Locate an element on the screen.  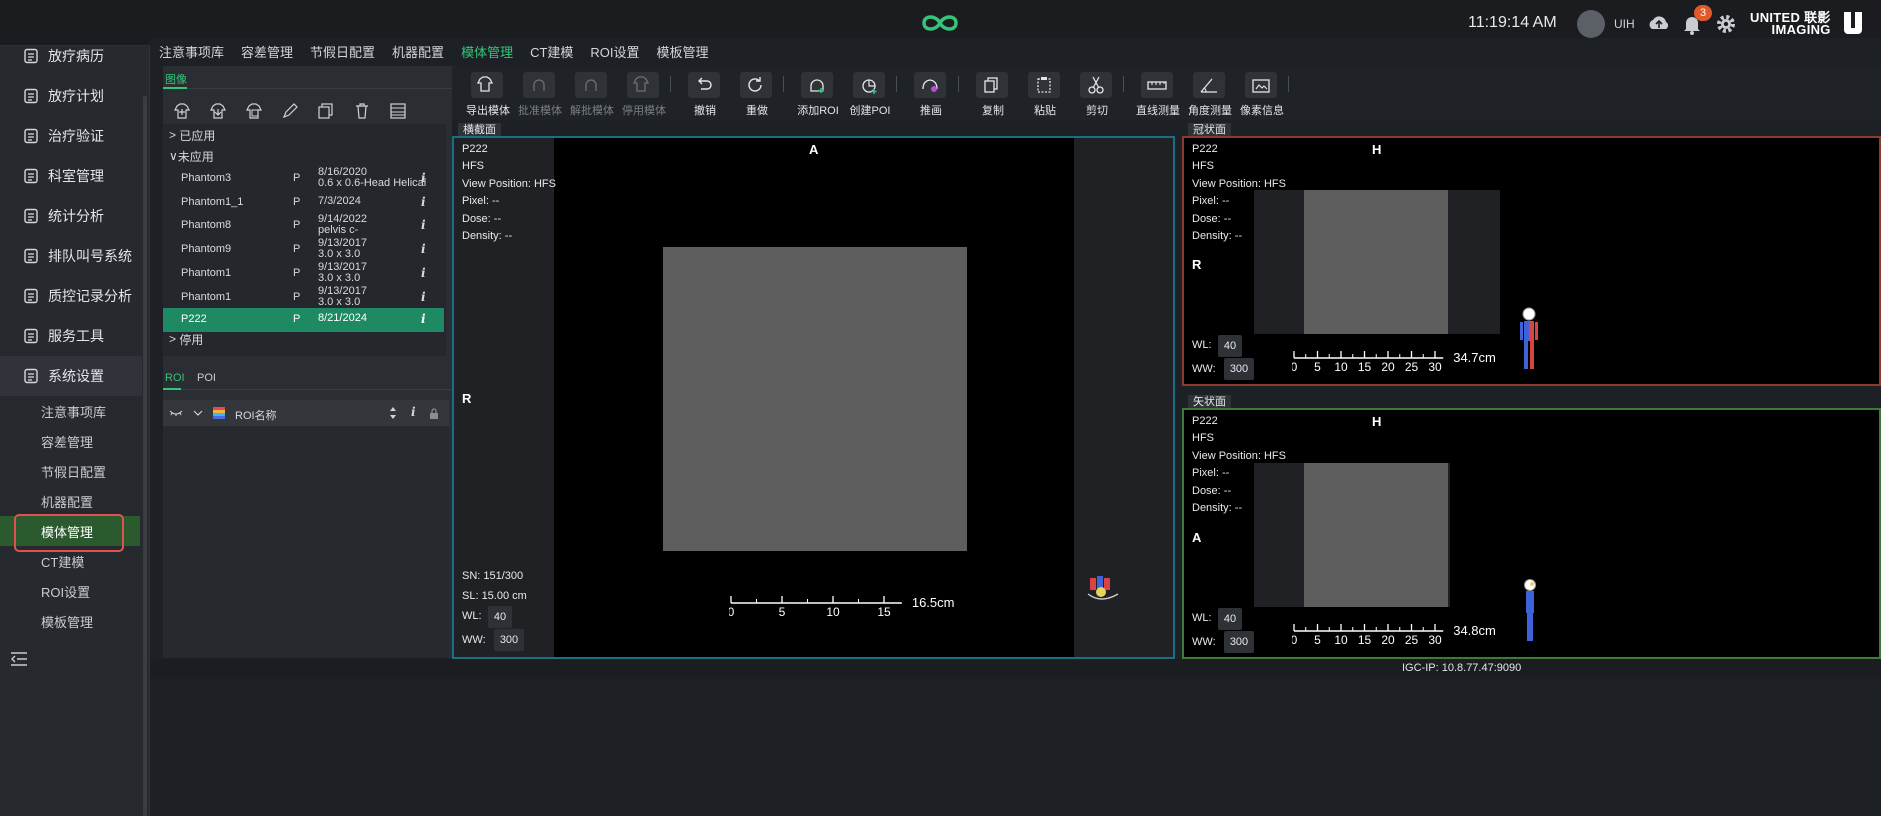
module-tab-1: 注意事项库 is located at coordinates (191, 51).